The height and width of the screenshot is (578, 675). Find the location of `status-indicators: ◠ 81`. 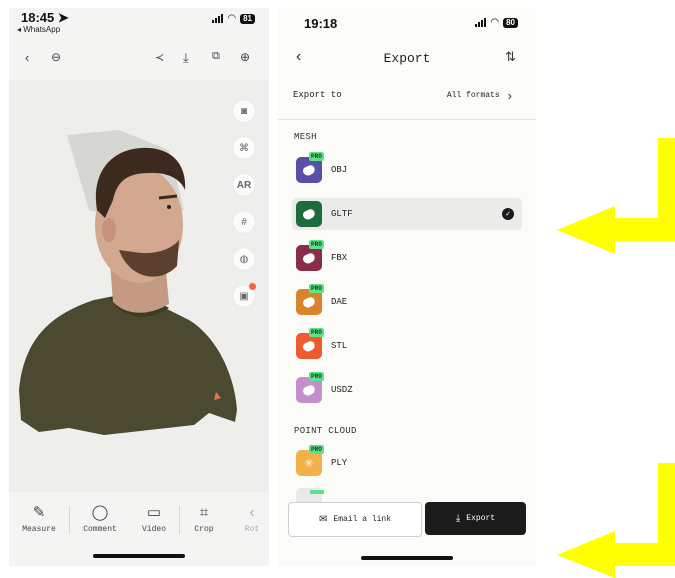

status-indicators: ◠ 81 is located at coordinates (233, 18).